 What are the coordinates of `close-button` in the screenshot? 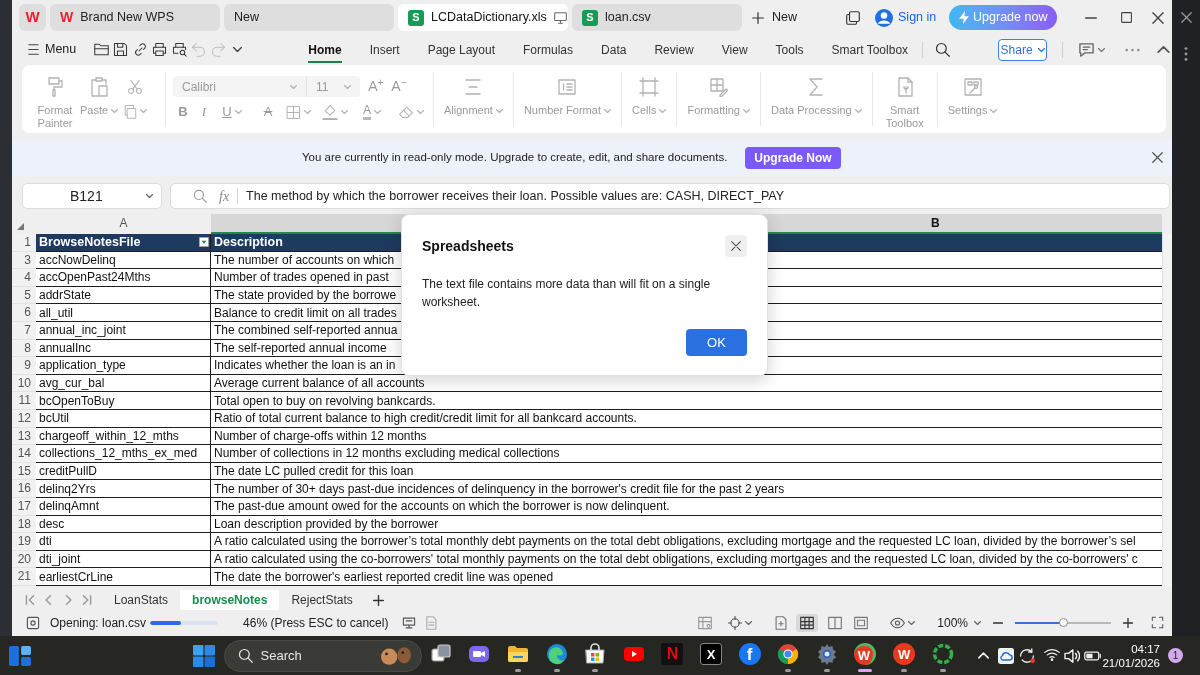 It's located at (736, 246).